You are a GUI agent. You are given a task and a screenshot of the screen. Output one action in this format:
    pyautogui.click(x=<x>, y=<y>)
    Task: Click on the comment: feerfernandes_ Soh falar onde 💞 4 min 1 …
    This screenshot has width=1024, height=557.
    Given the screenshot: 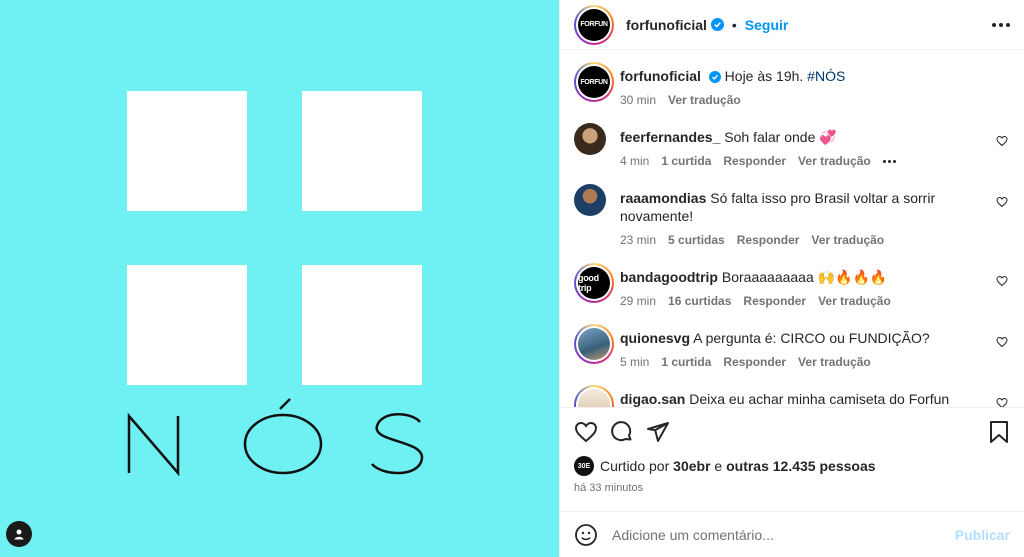 What is the action you would take?
    pyautogui.click(x=792, y=145)
    